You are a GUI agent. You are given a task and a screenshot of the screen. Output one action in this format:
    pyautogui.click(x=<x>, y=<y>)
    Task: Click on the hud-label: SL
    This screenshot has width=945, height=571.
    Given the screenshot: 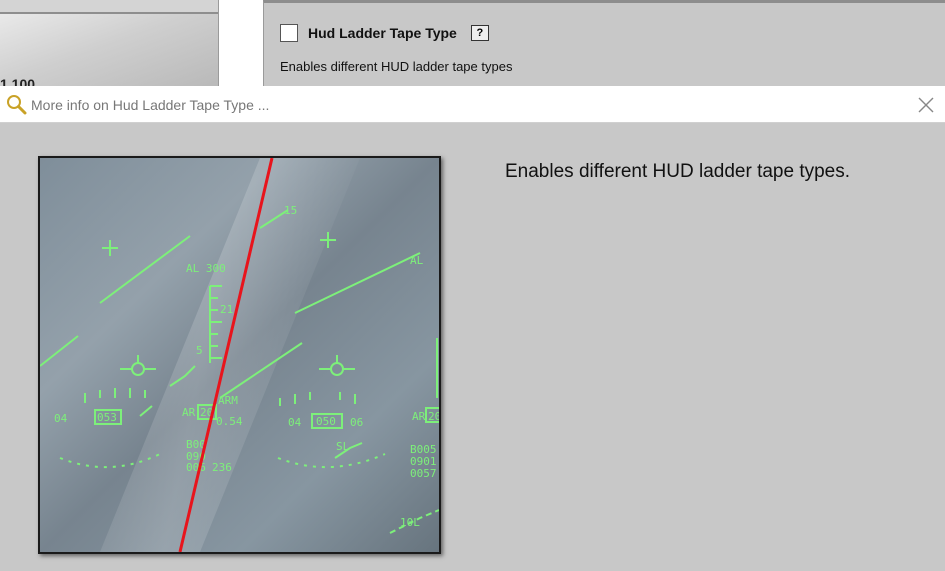 What is the action you would take?
    pyautogui.click(x=343, y=446)
    